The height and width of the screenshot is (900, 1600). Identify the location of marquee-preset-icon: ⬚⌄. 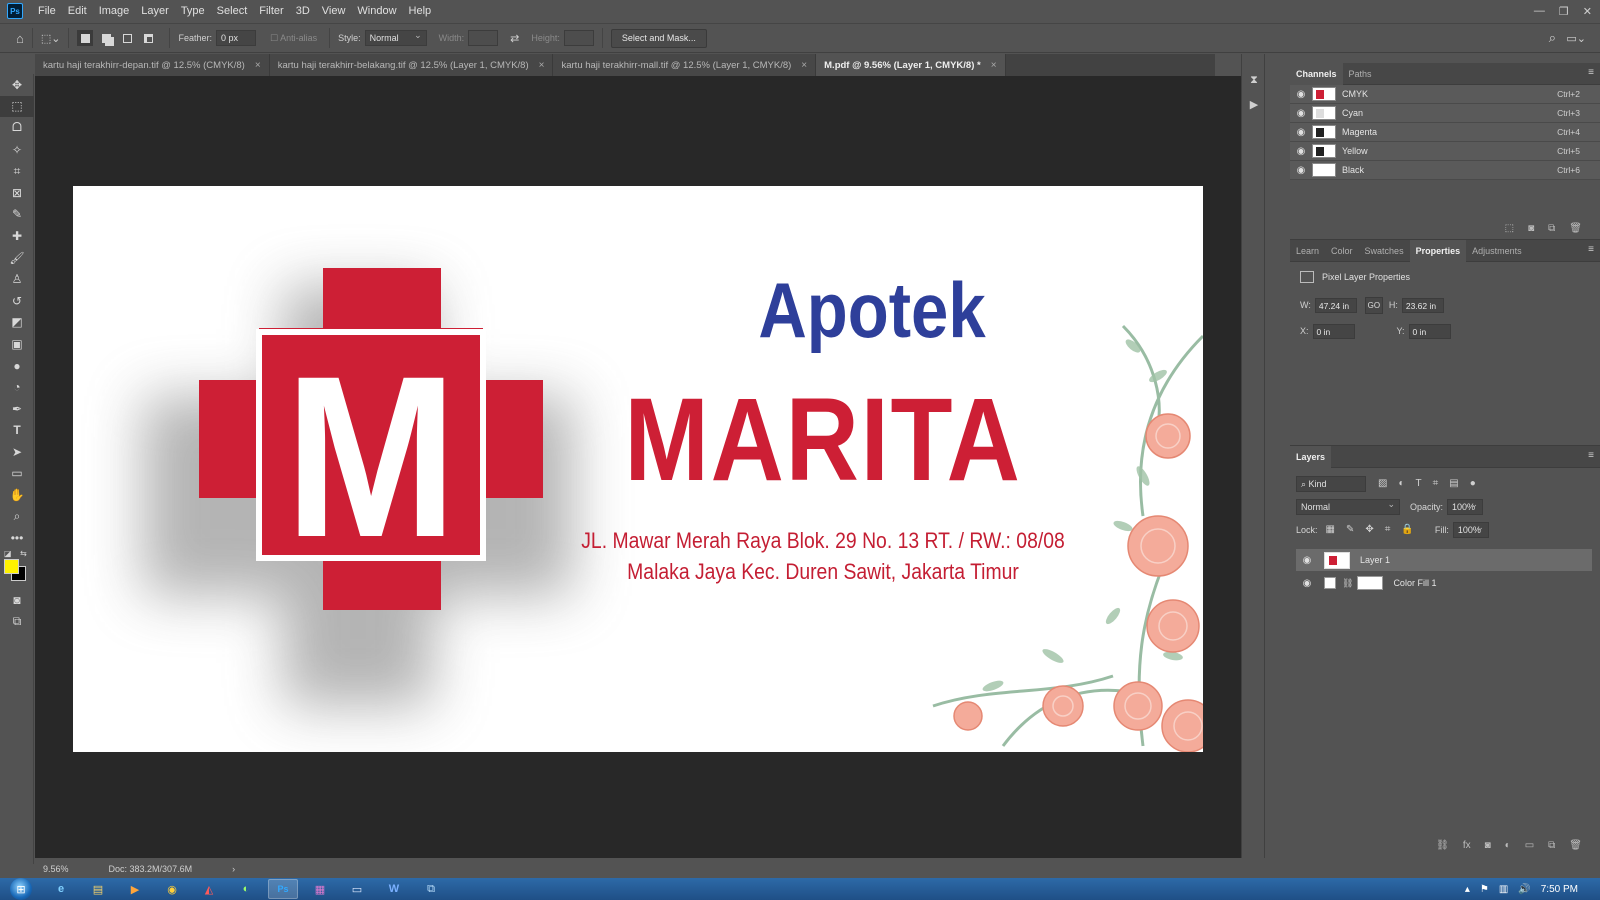
(51, 38).